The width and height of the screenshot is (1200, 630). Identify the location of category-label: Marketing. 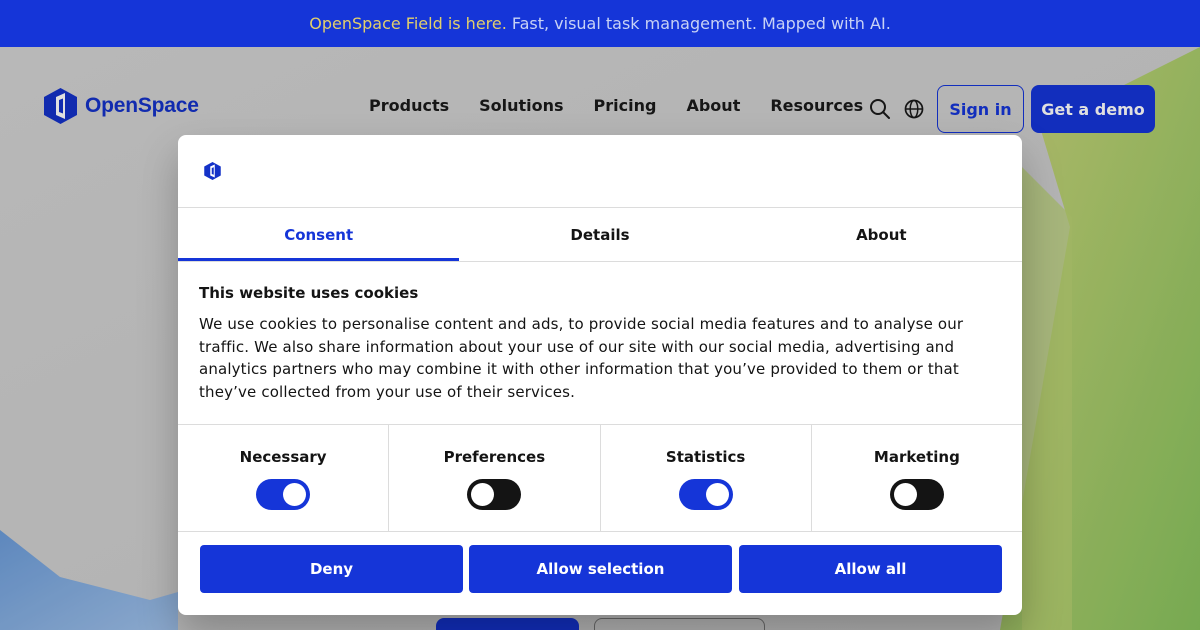
(916, 457).